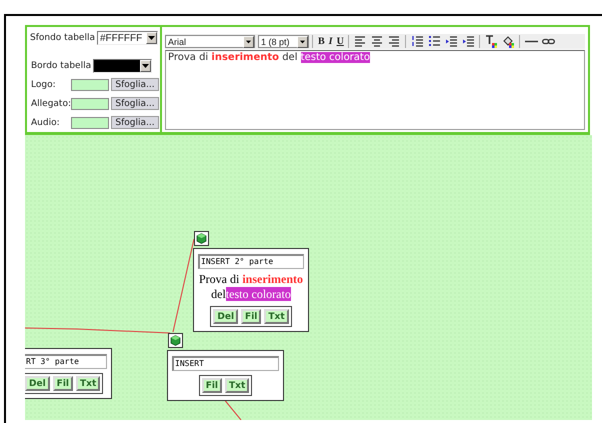  I want to click on indent-icon, so click(468, 41).